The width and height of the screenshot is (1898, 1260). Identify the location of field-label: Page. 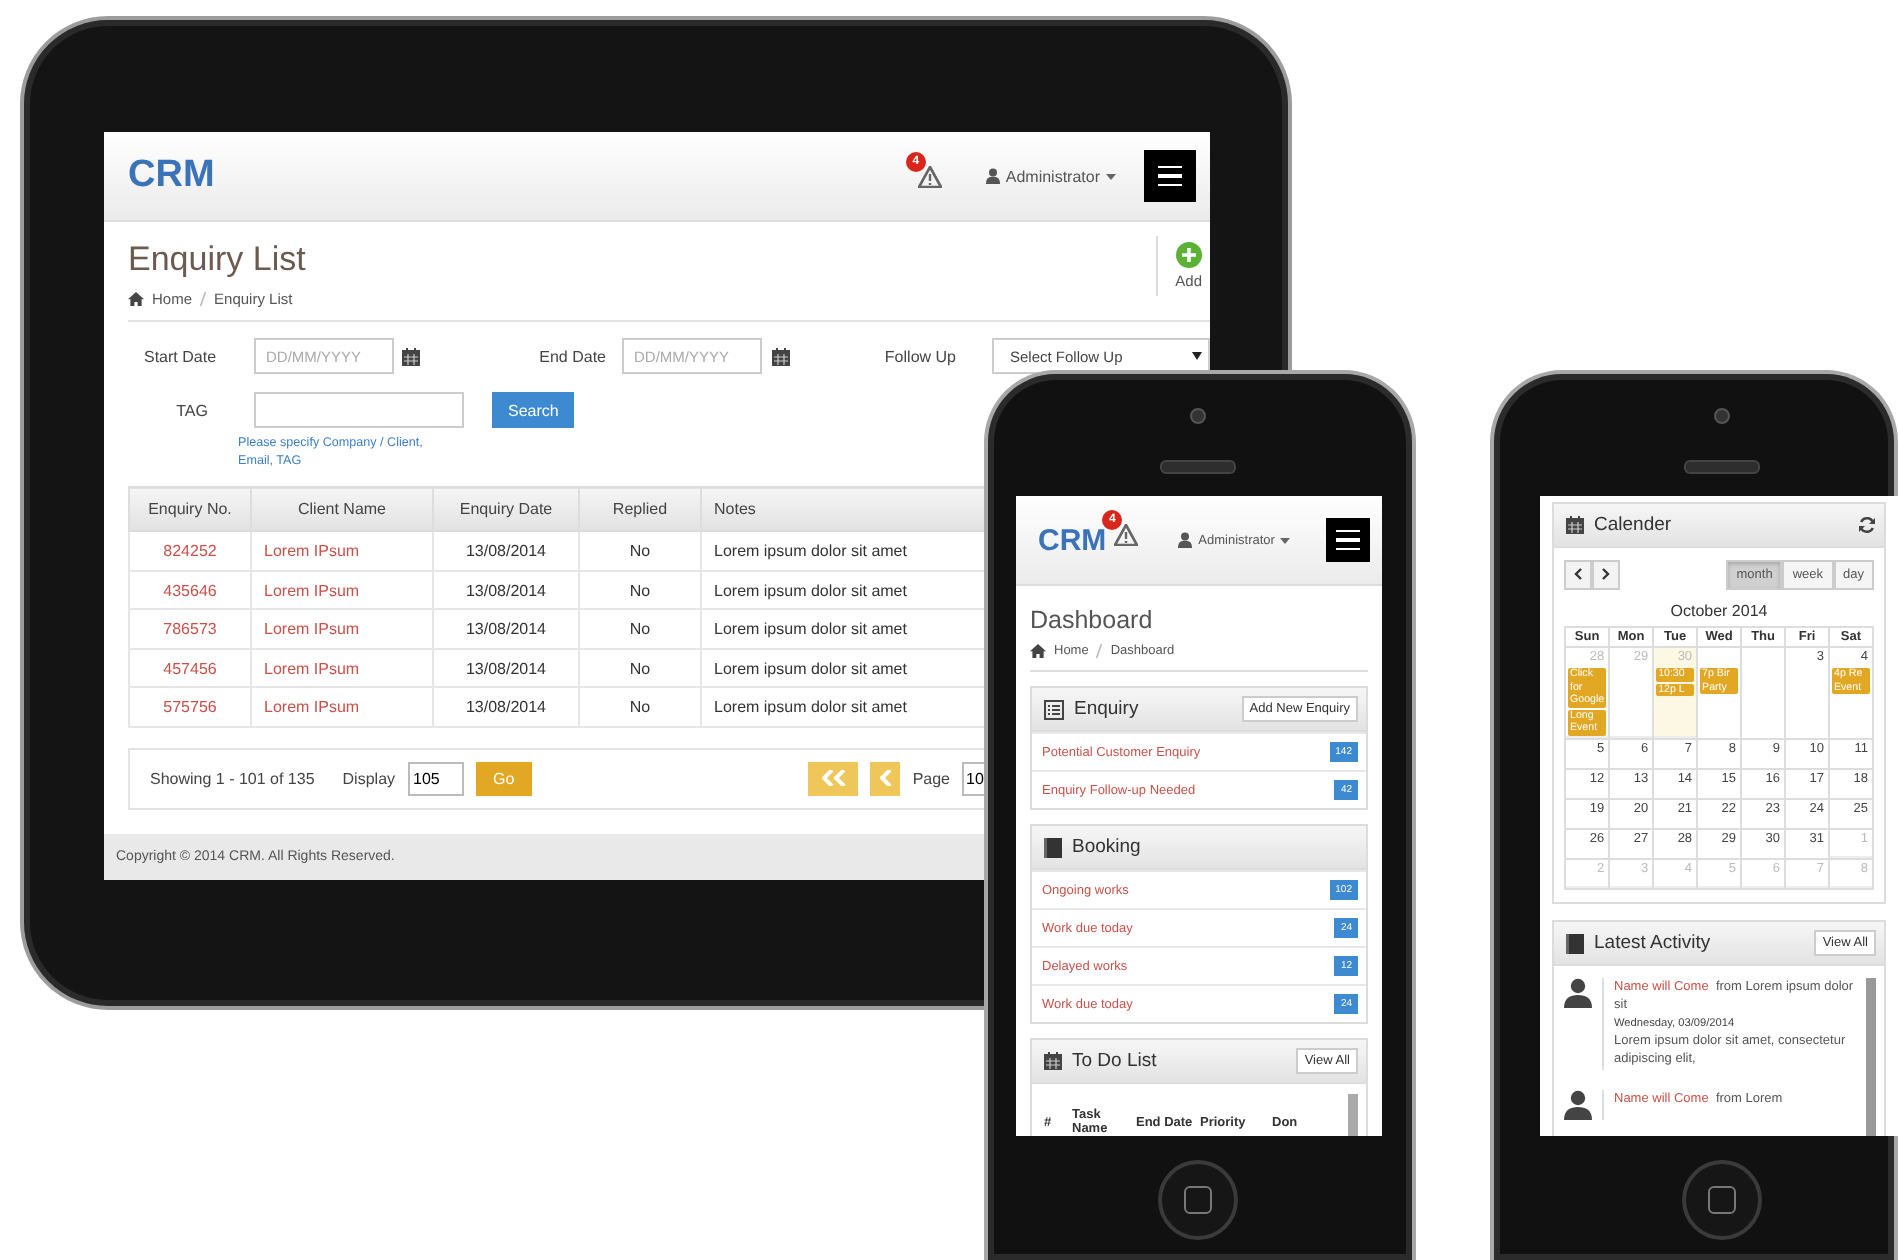
(931, 778).